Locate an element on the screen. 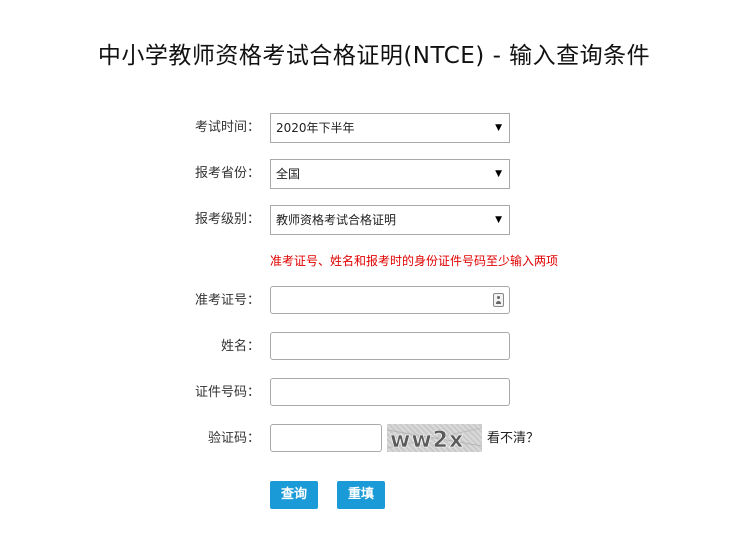  ticket-no-input is located at coordinates (390, 300).